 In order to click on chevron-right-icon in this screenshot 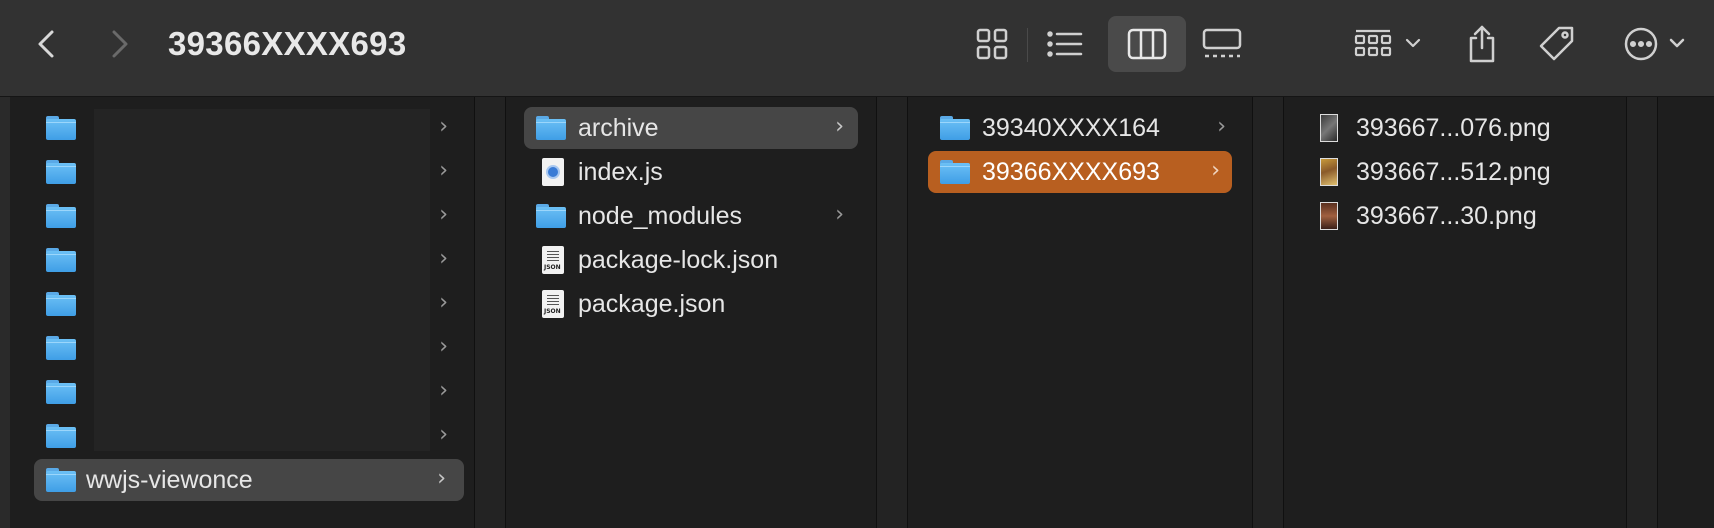, I will do `click(120, 44)`.